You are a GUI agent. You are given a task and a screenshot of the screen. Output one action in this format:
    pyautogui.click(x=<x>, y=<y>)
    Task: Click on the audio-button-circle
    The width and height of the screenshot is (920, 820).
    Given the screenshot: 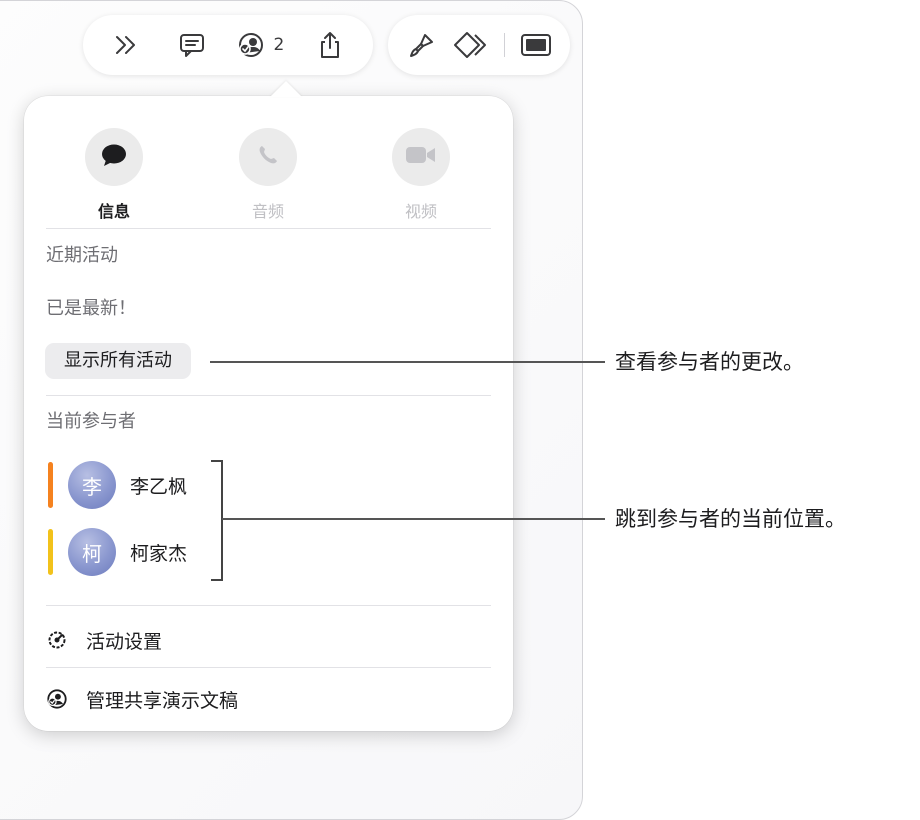 What is the action you would take?
    pyautogui.click(x=268, y=157)
    